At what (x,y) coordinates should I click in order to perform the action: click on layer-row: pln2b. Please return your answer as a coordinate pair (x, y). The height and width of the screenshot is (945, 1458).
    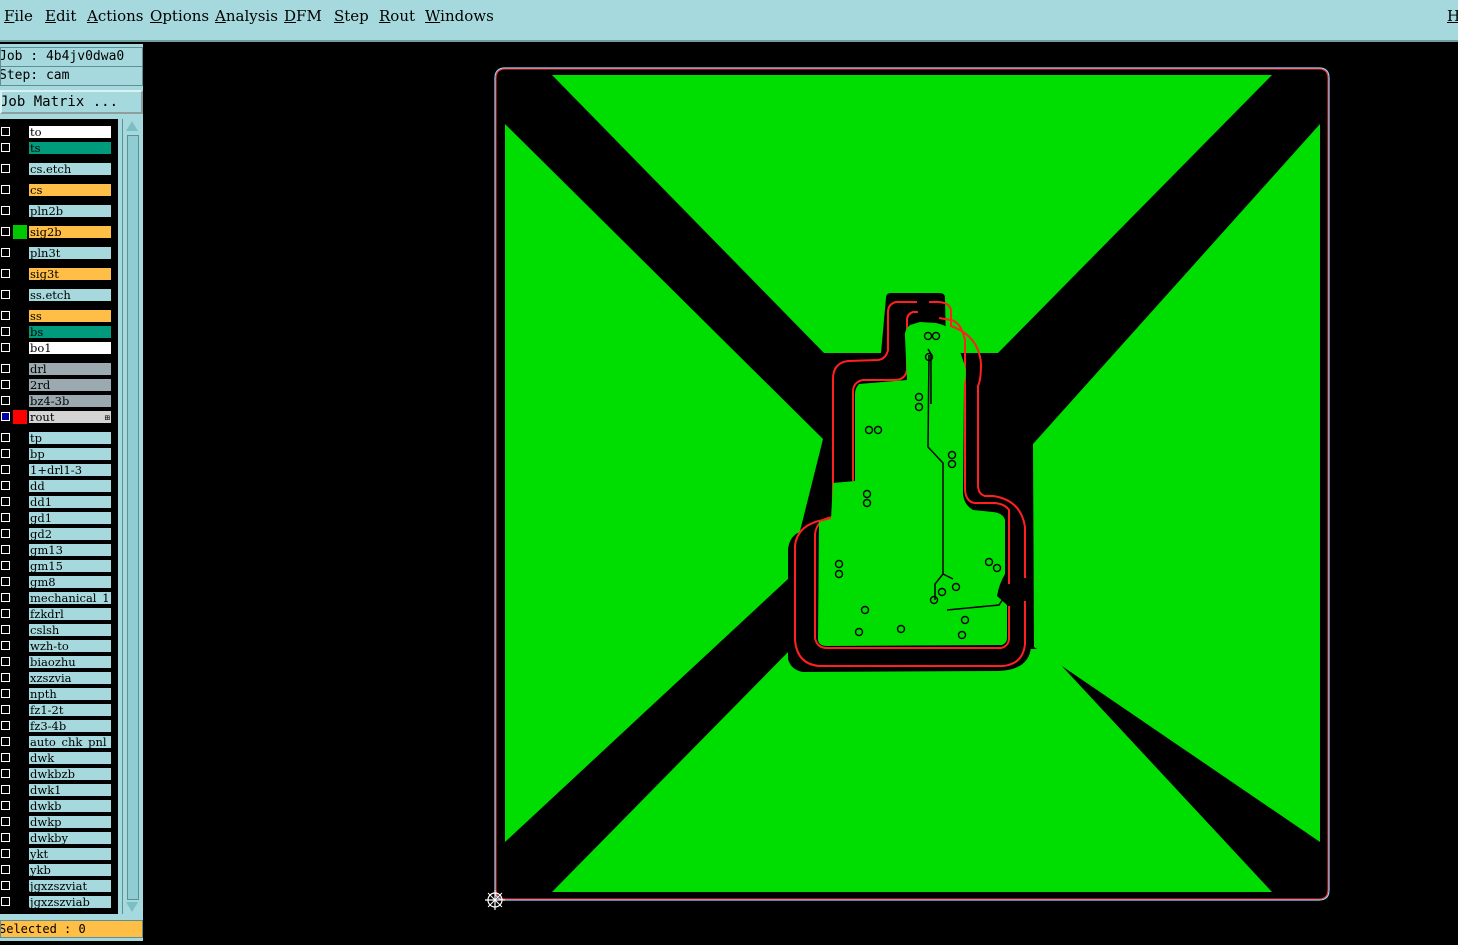
    Looking at the image, I should click on (59, 211).